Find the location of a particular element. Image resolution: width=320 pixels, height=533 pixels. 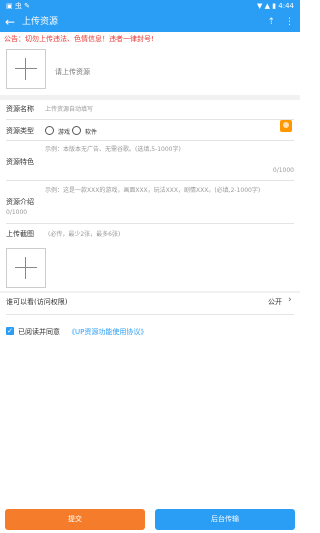

upload-screenshot-button is located at coordinates (26, 268).